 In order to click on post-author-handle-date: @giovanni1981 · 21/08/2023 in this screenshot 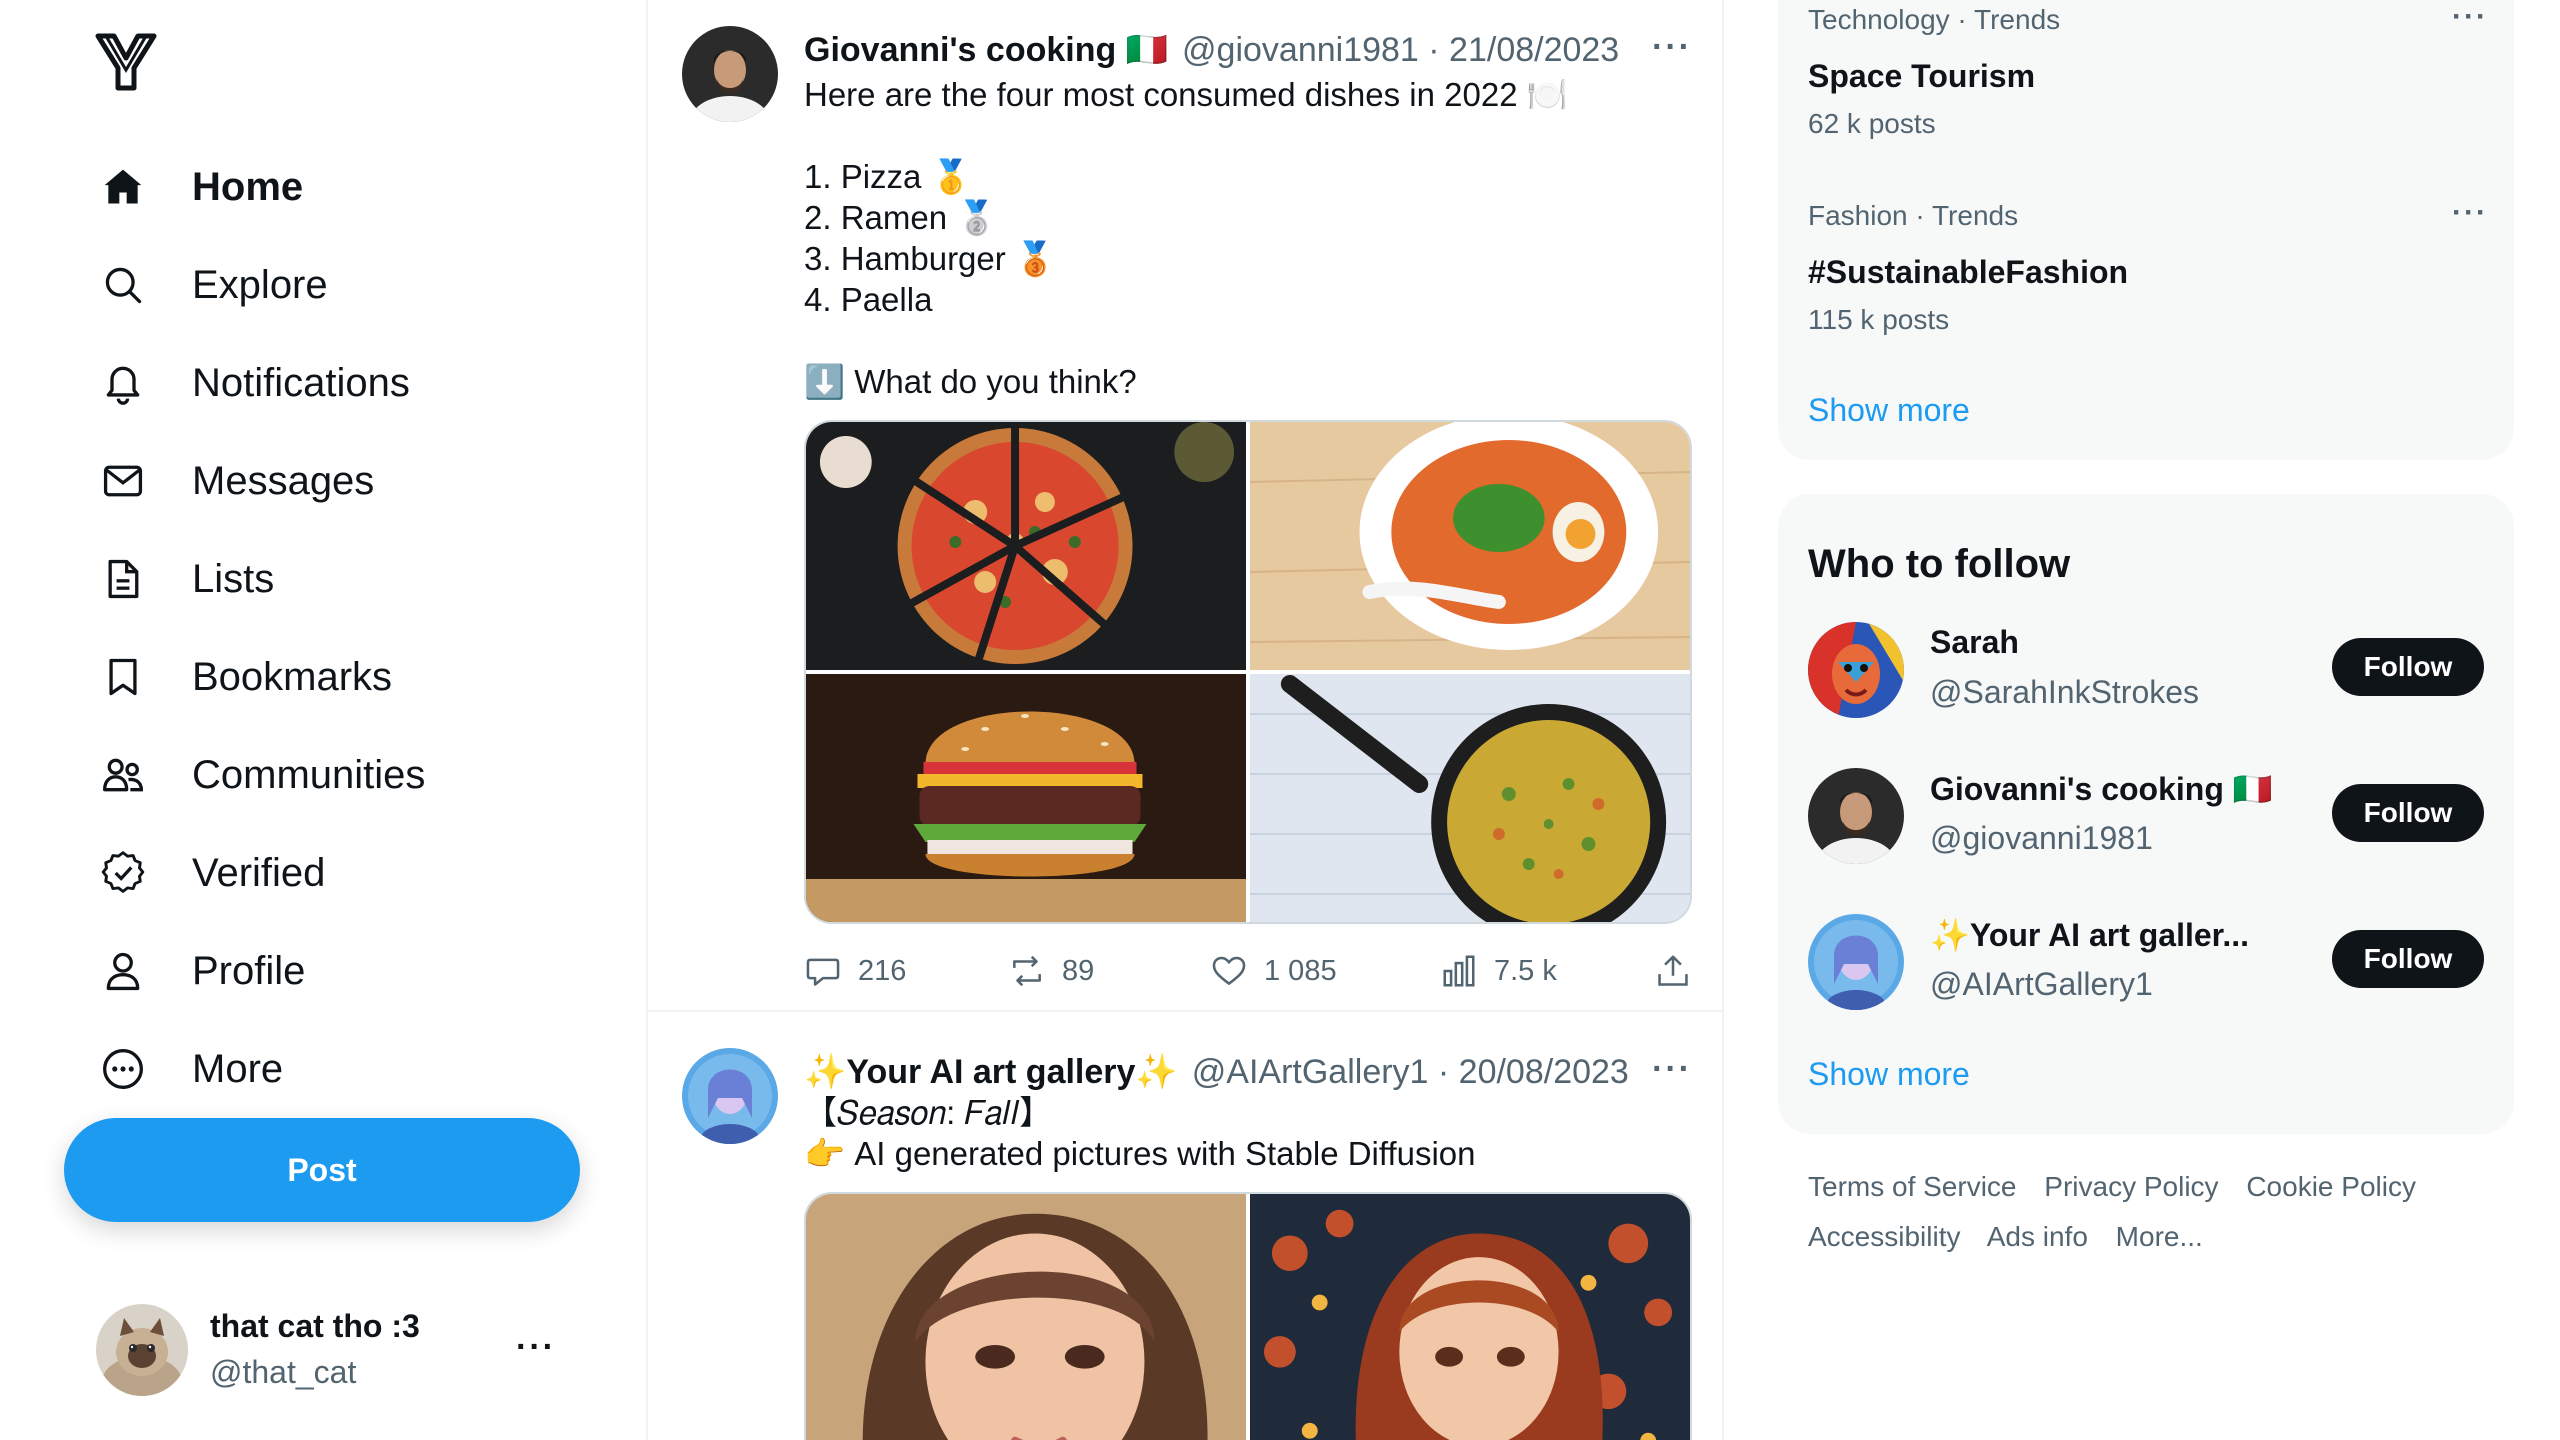, I will do `click(1400, 50)`.